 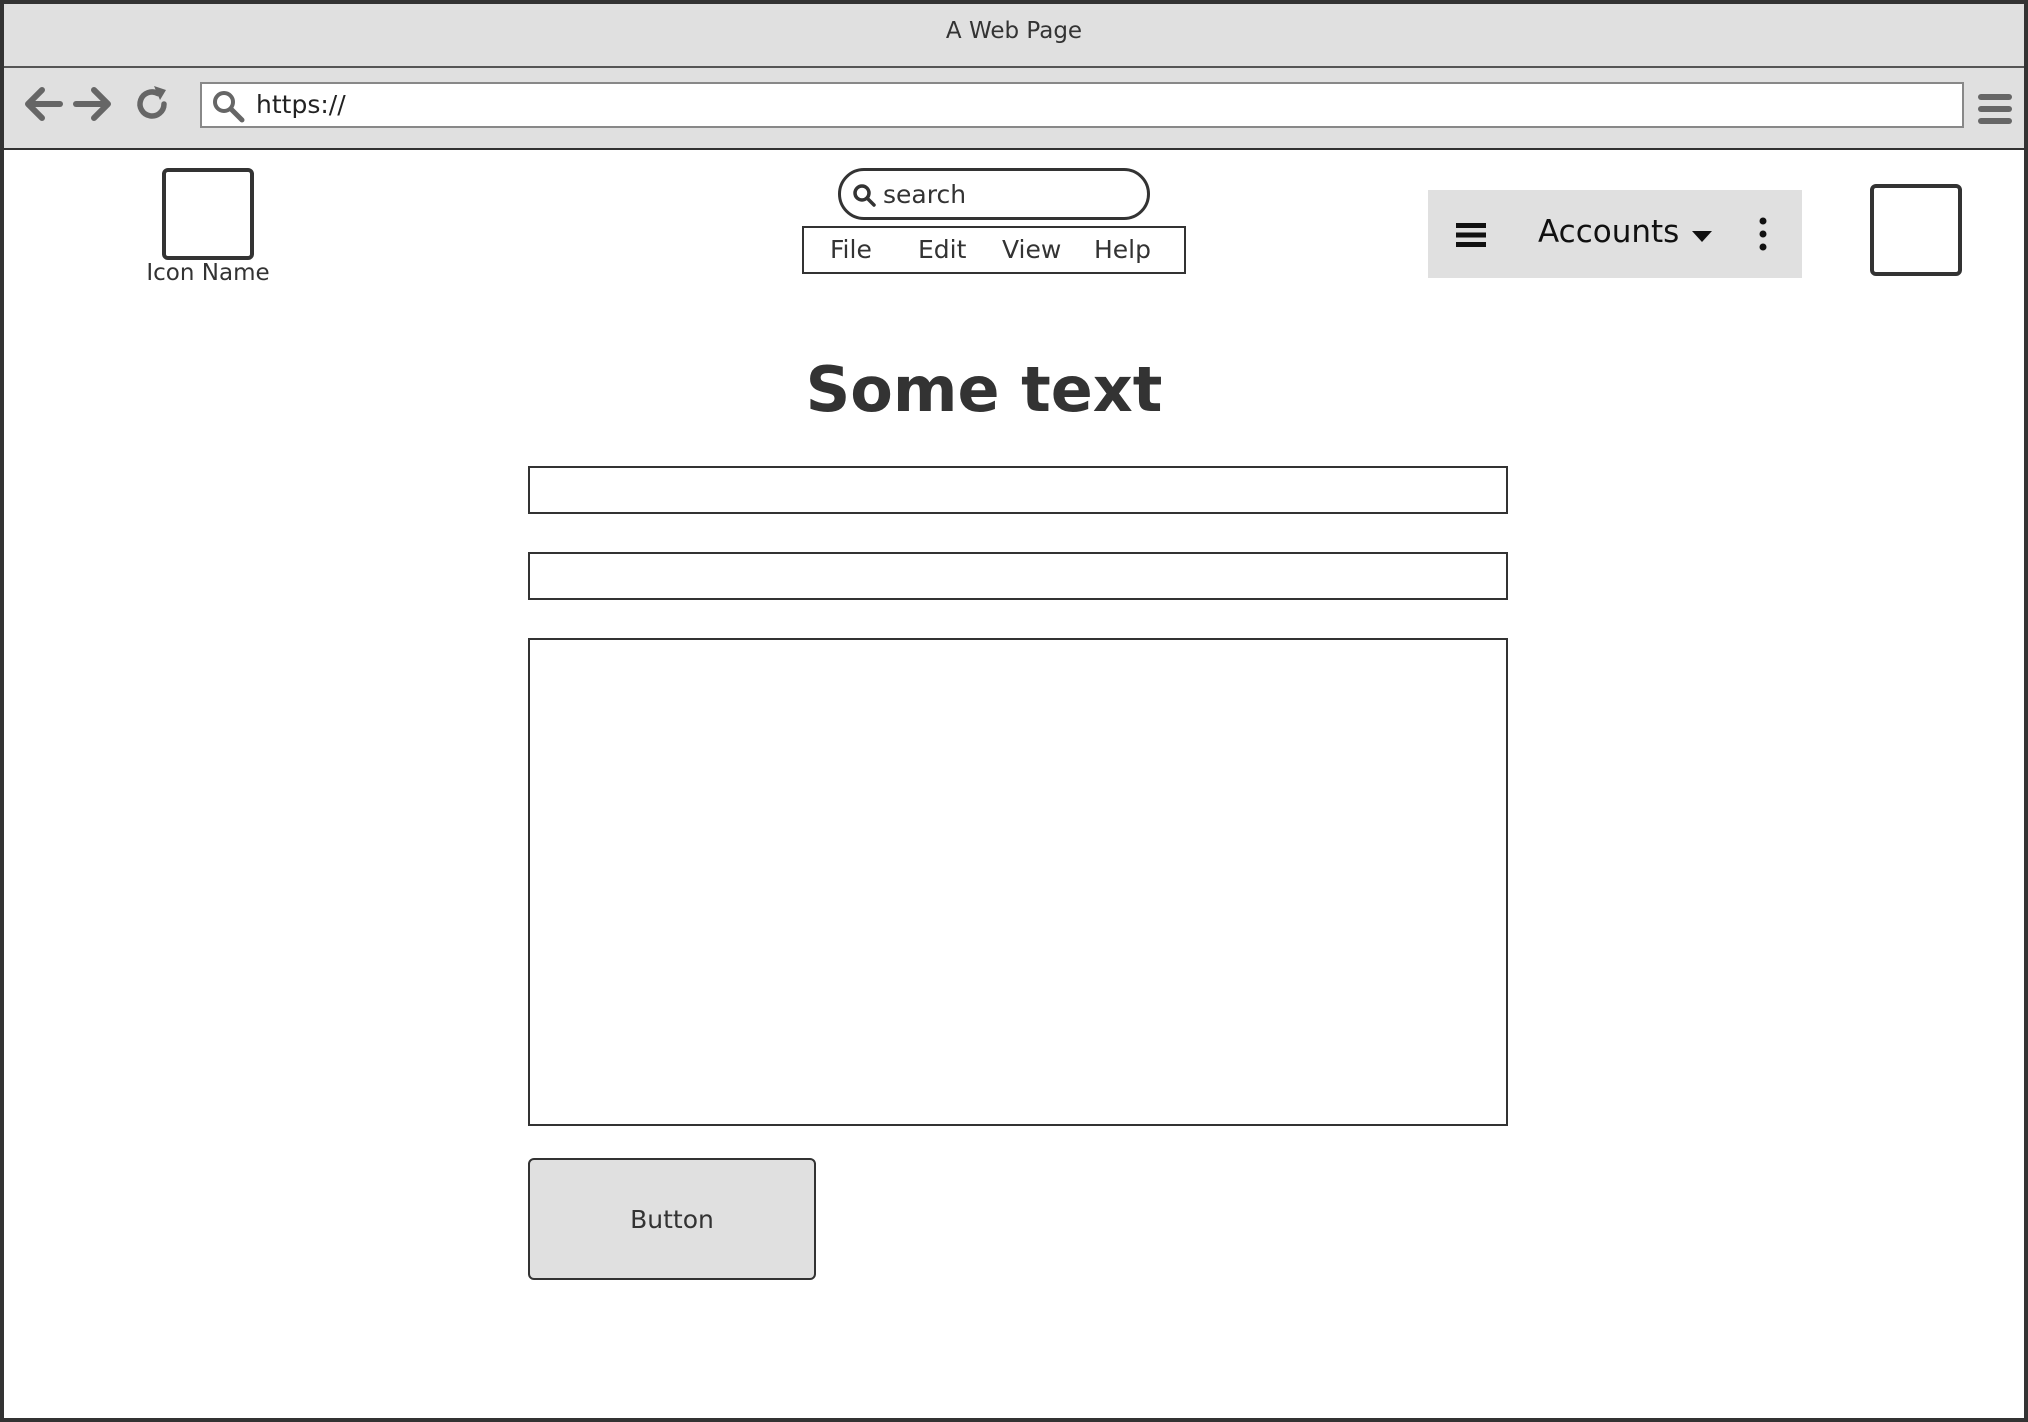 What do you see at coordinates (1608, 232) in the screenshot?
I see `accounts-dropdown-label: Accounts` at bounding box center [1608, 232].